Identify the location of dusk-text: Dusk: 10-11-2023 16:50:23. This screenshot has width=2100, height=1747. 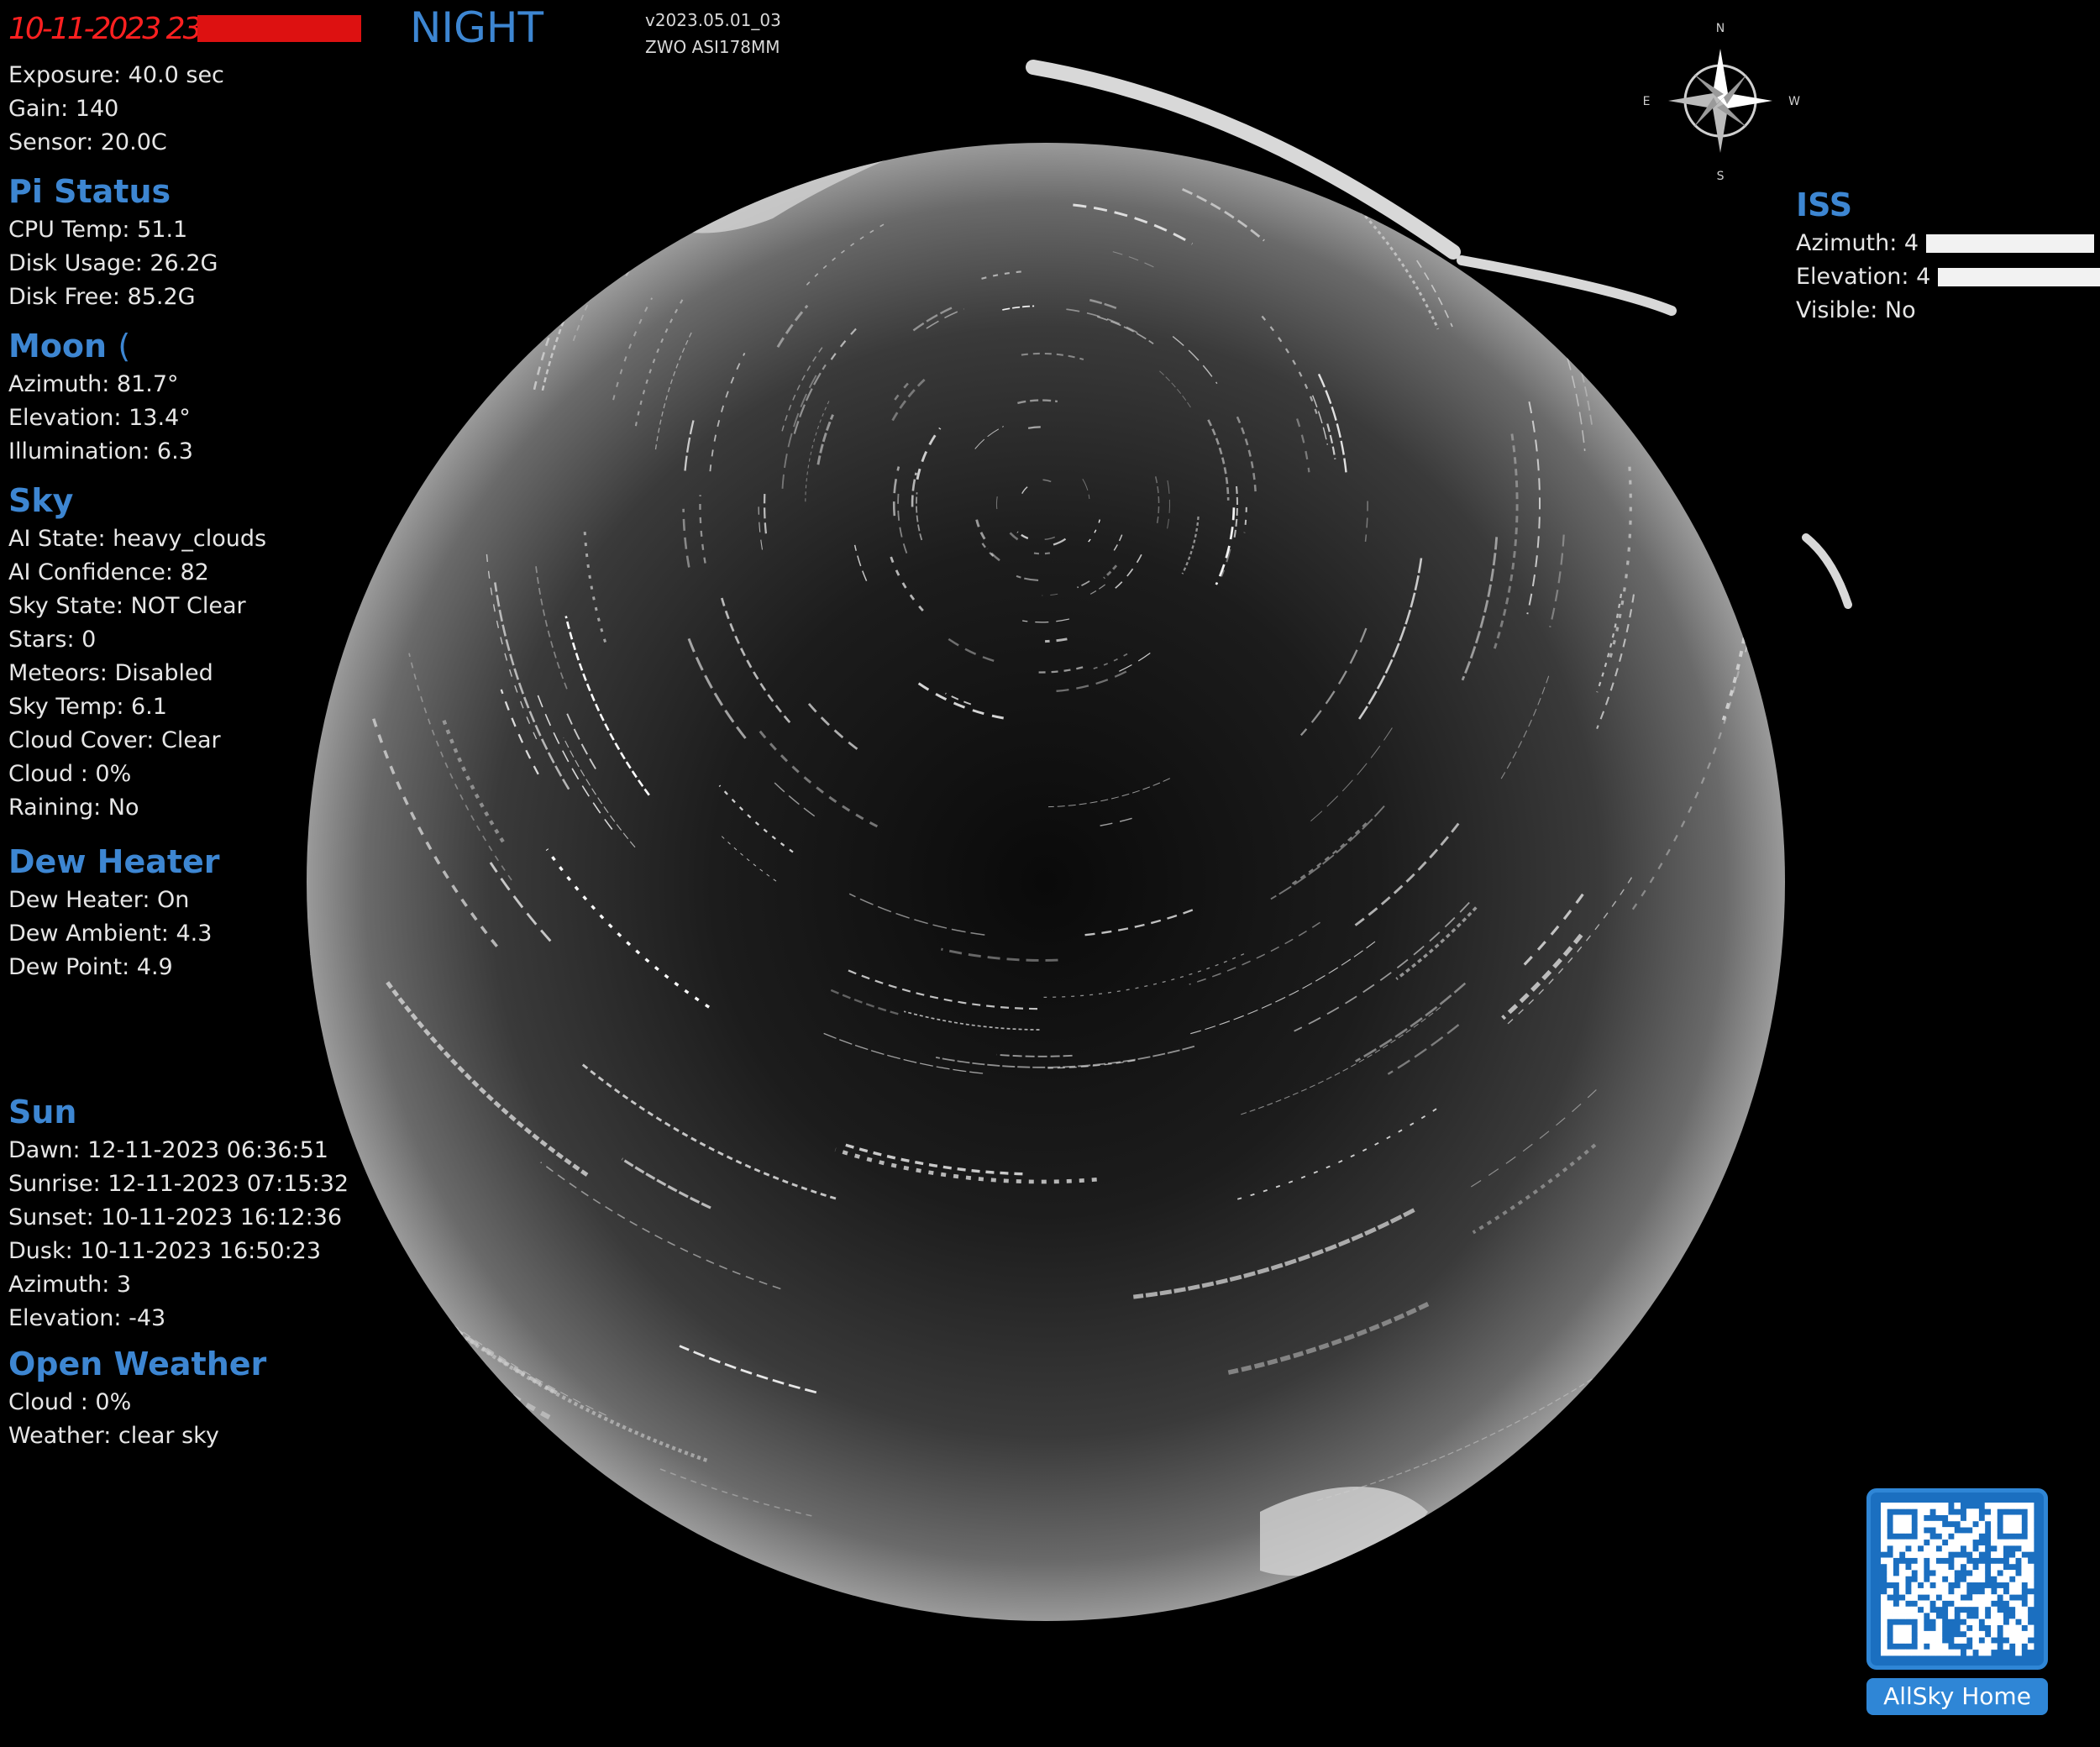
(165, 1251).